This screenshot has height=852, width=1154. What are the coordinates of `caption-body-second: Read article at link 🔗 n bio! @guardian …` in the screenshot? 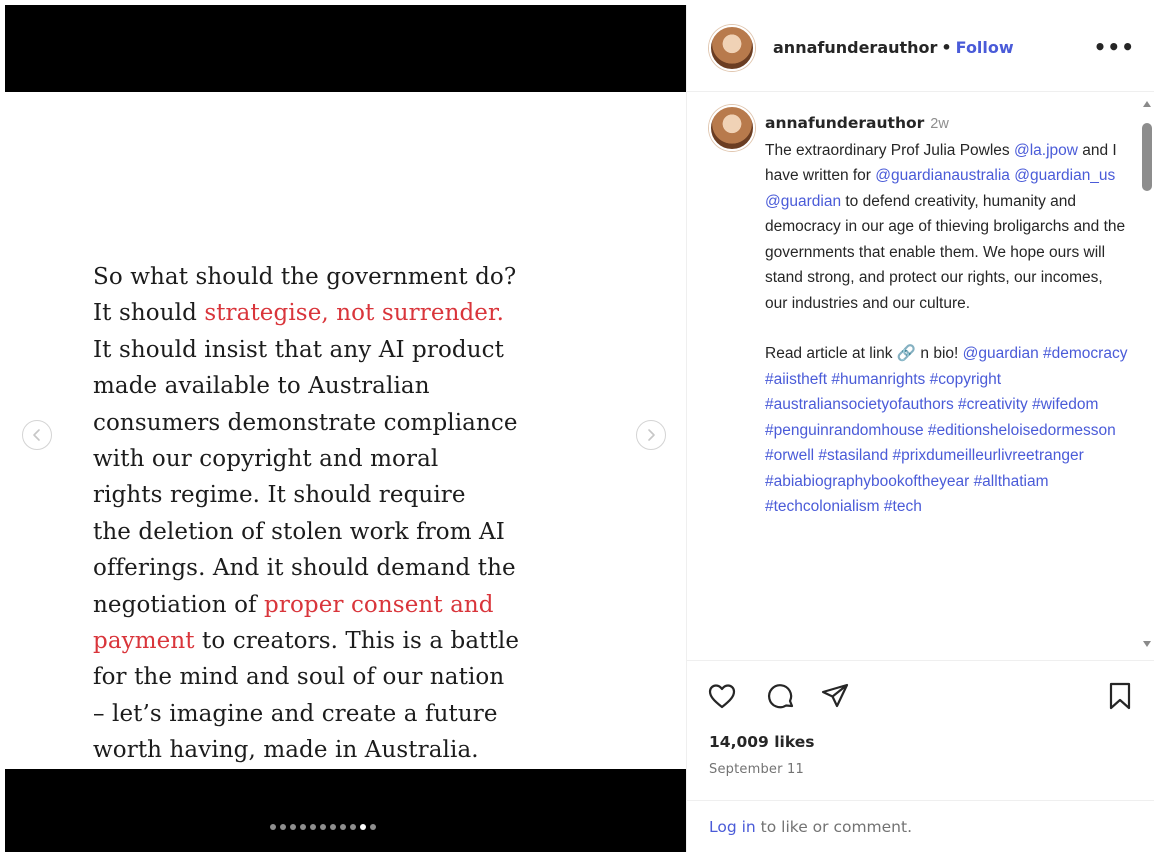 It's located at (946, 430).